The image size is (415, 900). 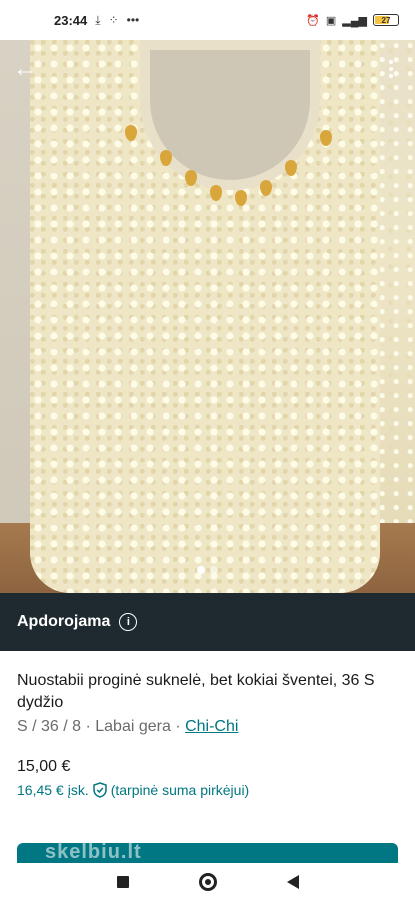 What do you see at coordinates (128, 622) in the screenshot?
I see `info-icon: i` at bounding box center [128, 622].